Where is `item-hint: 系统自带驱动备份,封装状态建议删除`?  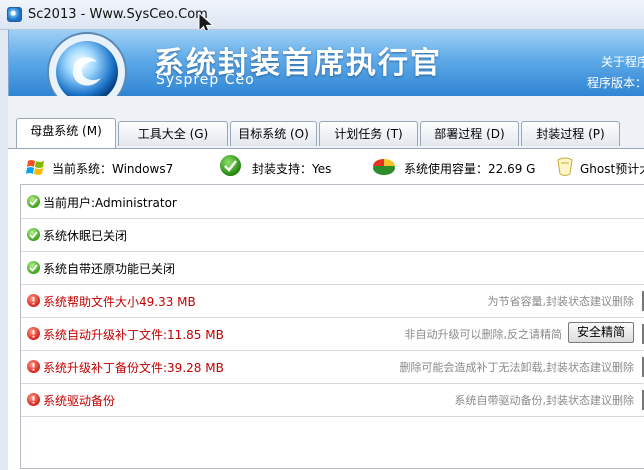
item-hint: 系统自带驱动备份,封装状态建议删除 is located at coordinates (544, 400).